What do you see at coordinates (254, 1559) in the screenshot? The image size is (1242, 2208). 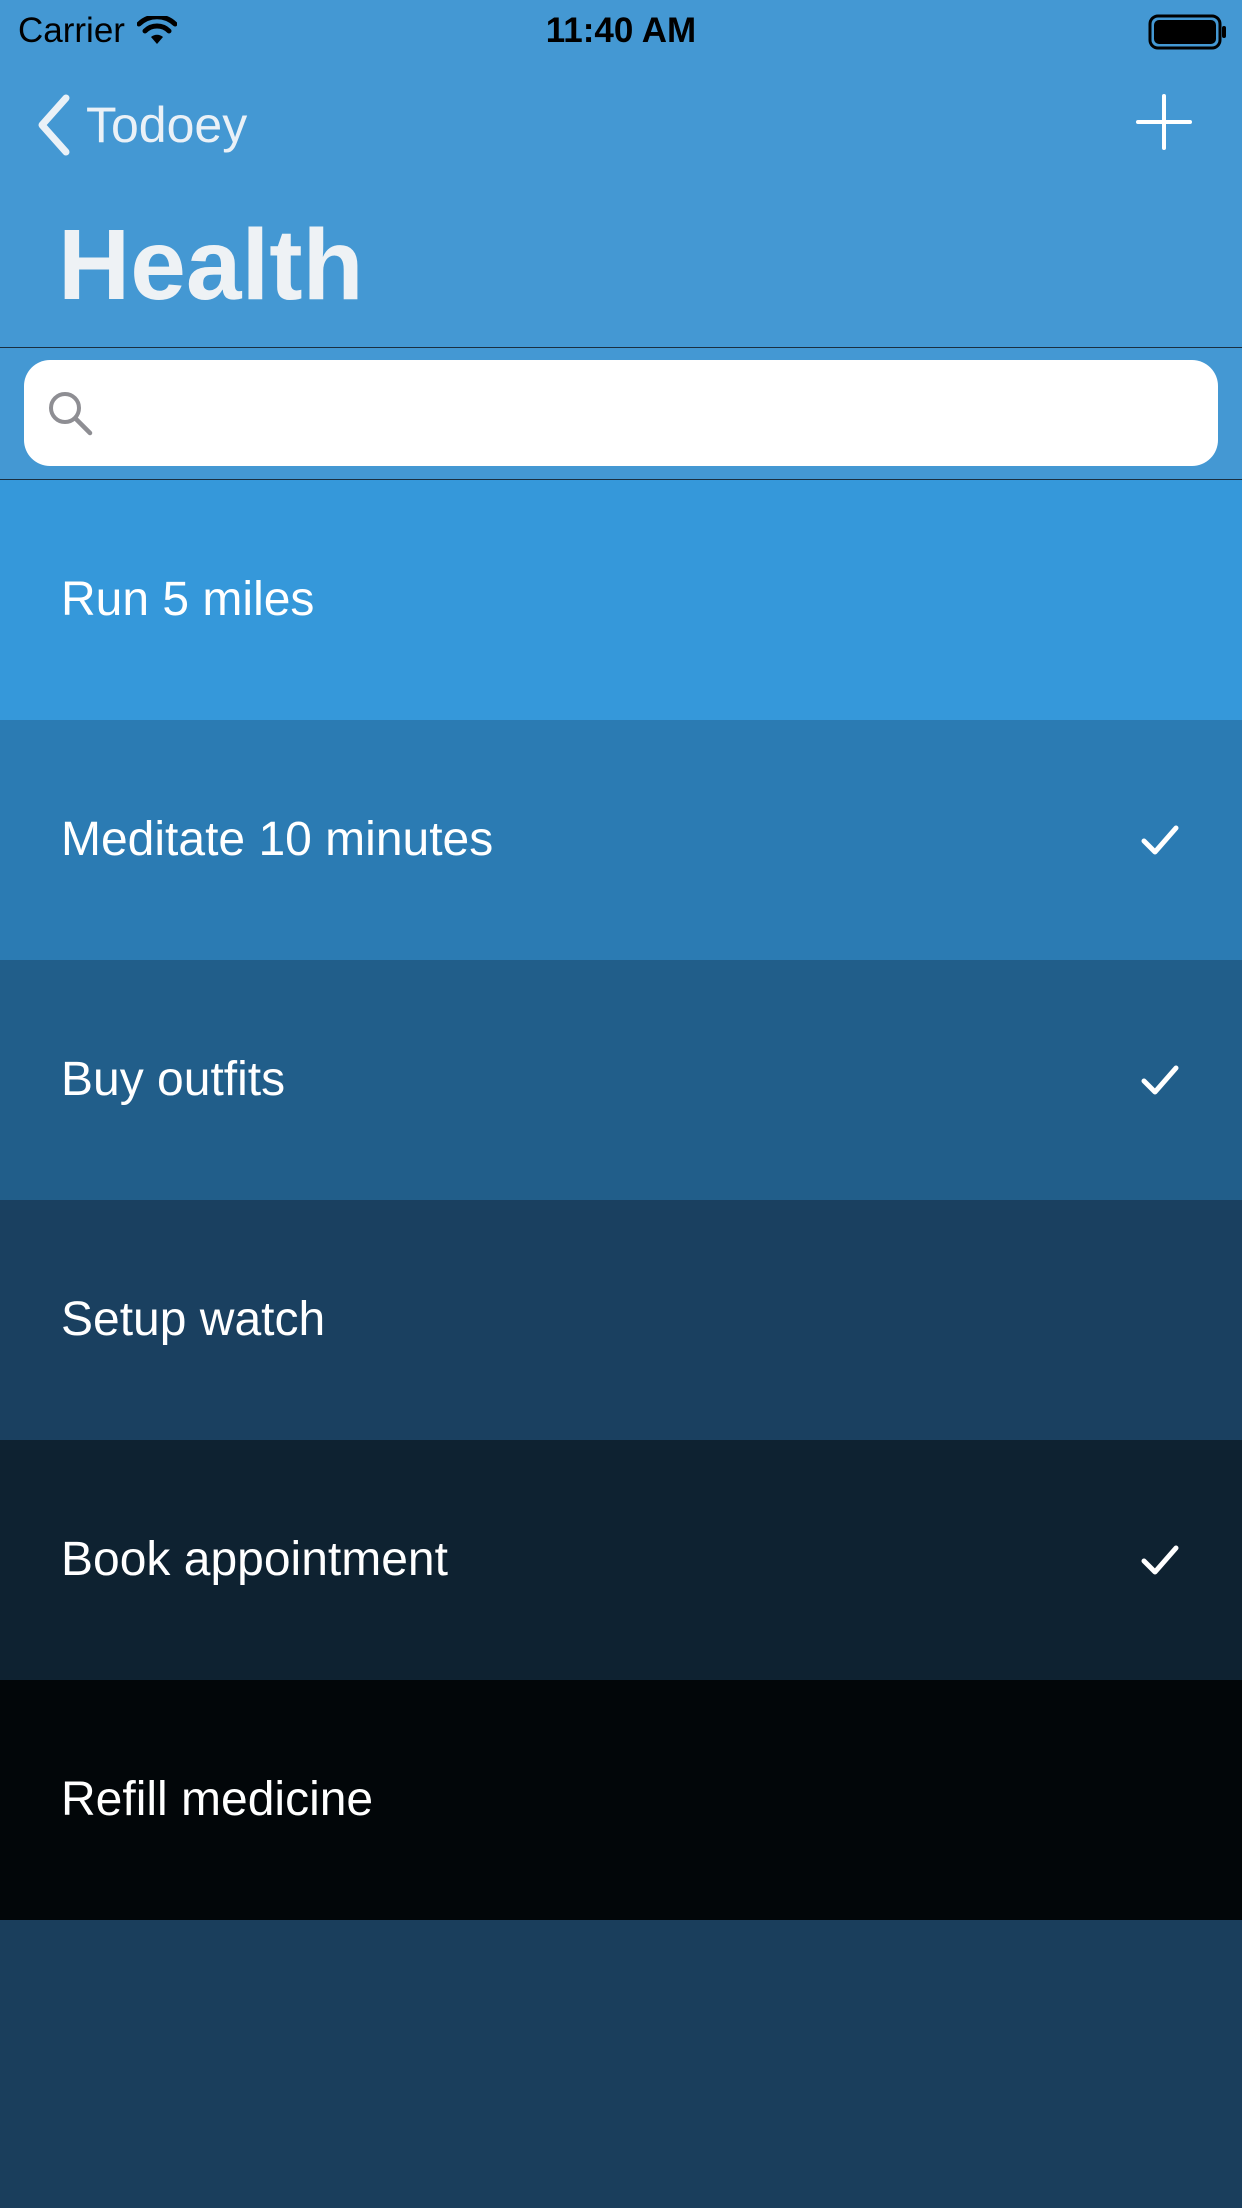 I see `item-title: Book appointment` at bounding box center [254, 1559].